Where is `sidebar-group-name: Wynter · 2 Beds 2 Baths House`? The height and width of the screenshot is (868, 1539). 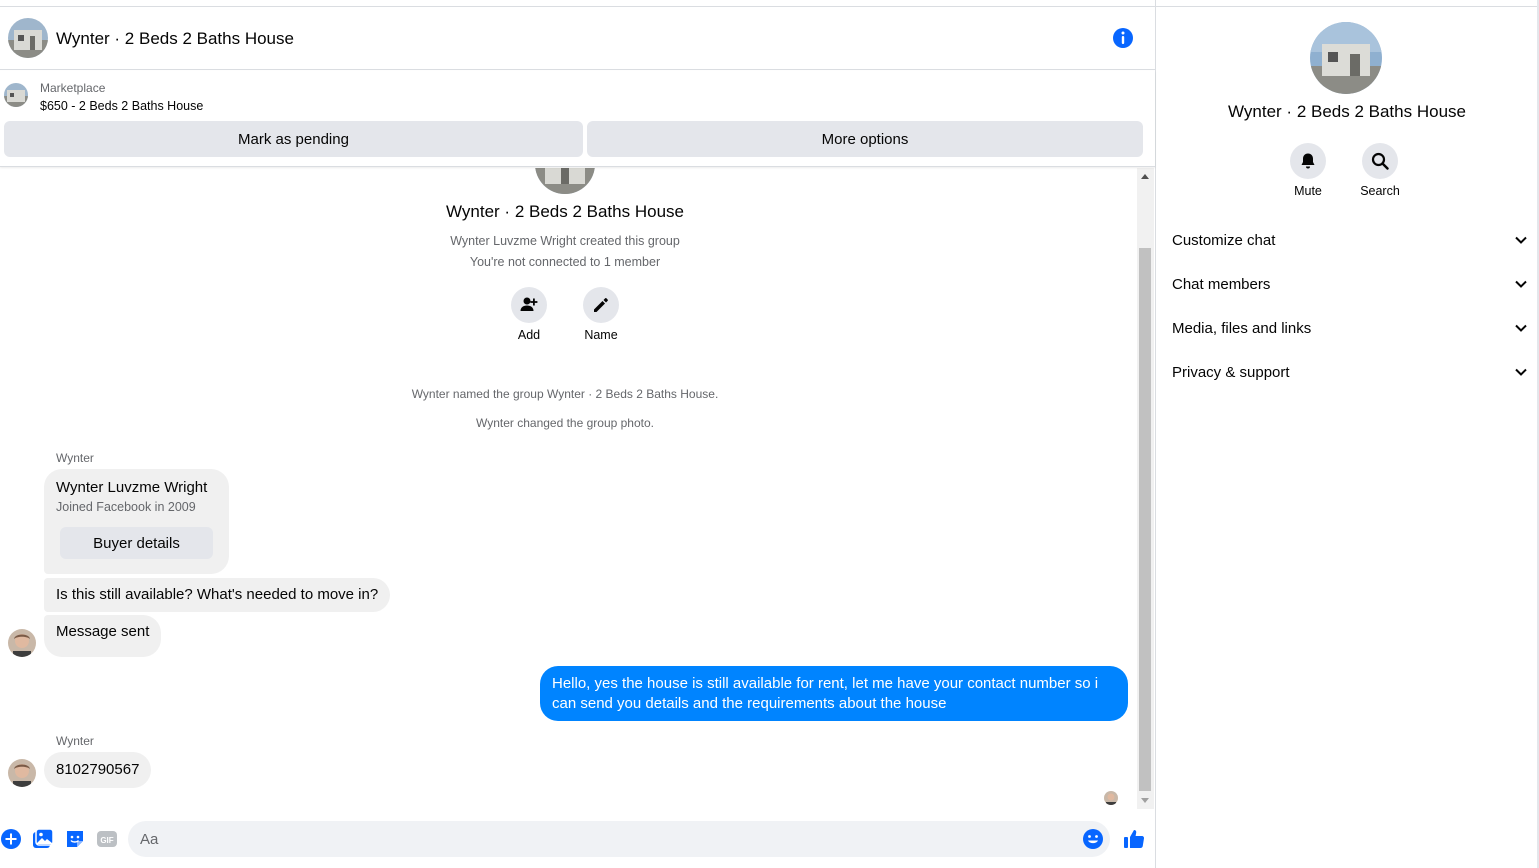
sidebar-group-name: Wynter · 2 Beds 2 Baths House is located at coordinates (1347, 111).